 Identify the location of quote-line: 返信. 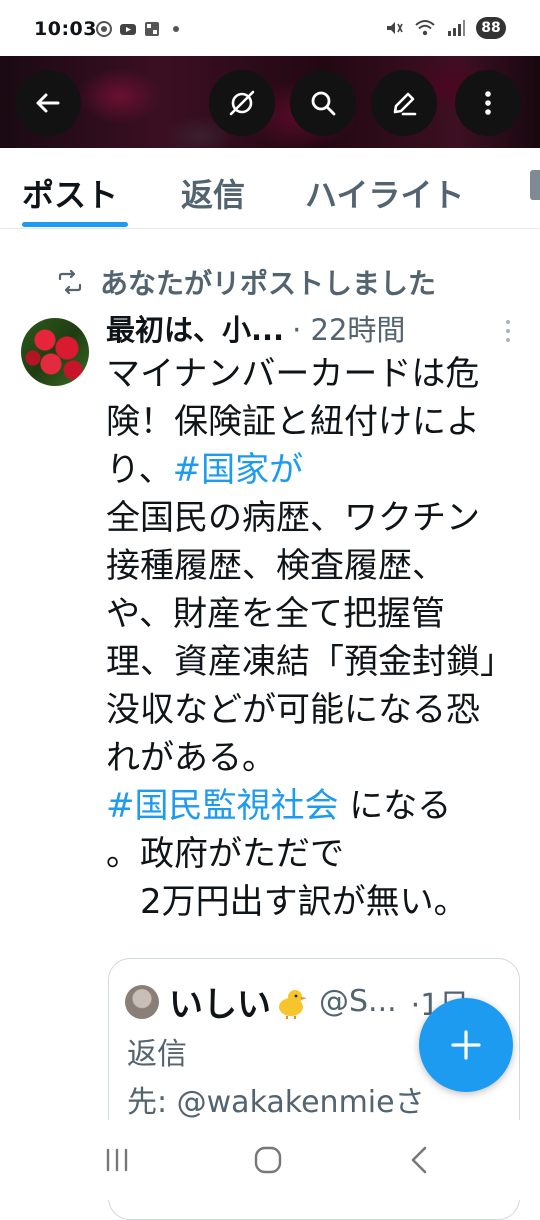
(157, 1054).